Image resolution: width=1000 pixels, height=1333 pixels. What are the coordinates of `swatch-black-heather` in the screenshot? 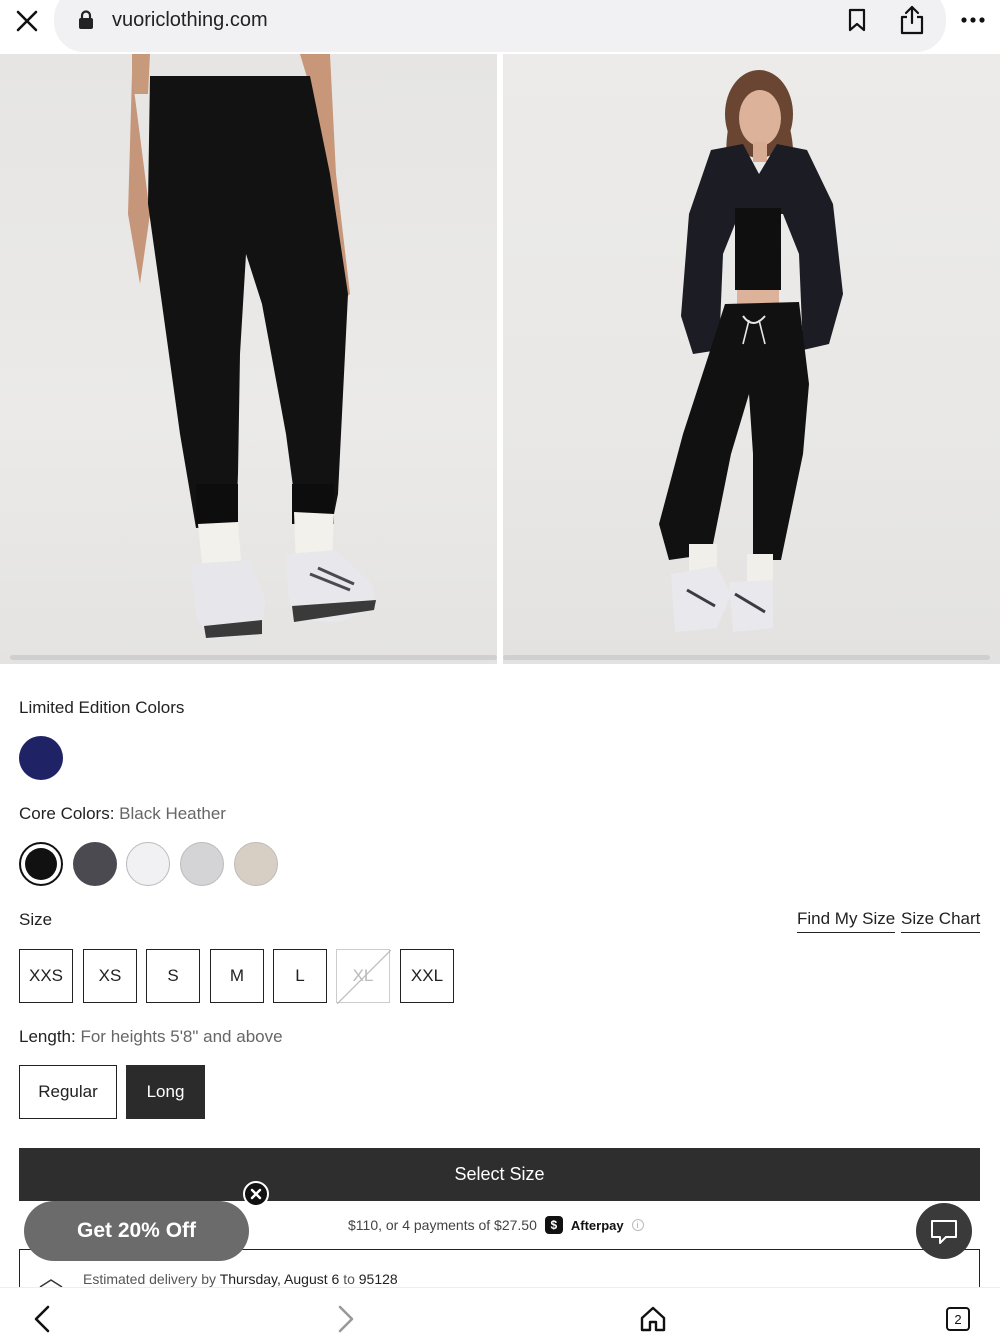 It's located at (41, 864).